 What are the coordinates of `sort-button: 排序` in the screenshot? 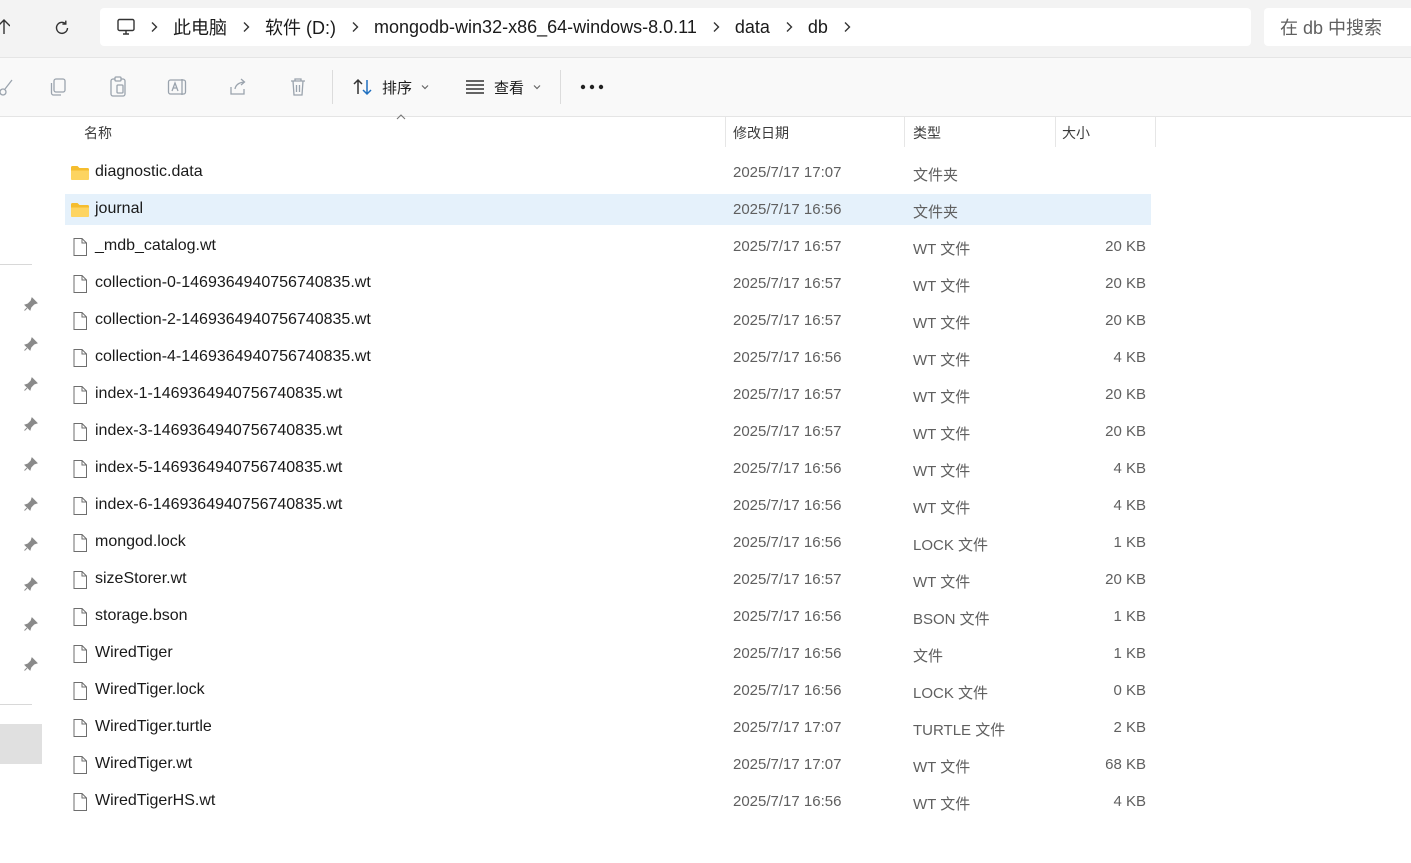 It's located at (391, 87).